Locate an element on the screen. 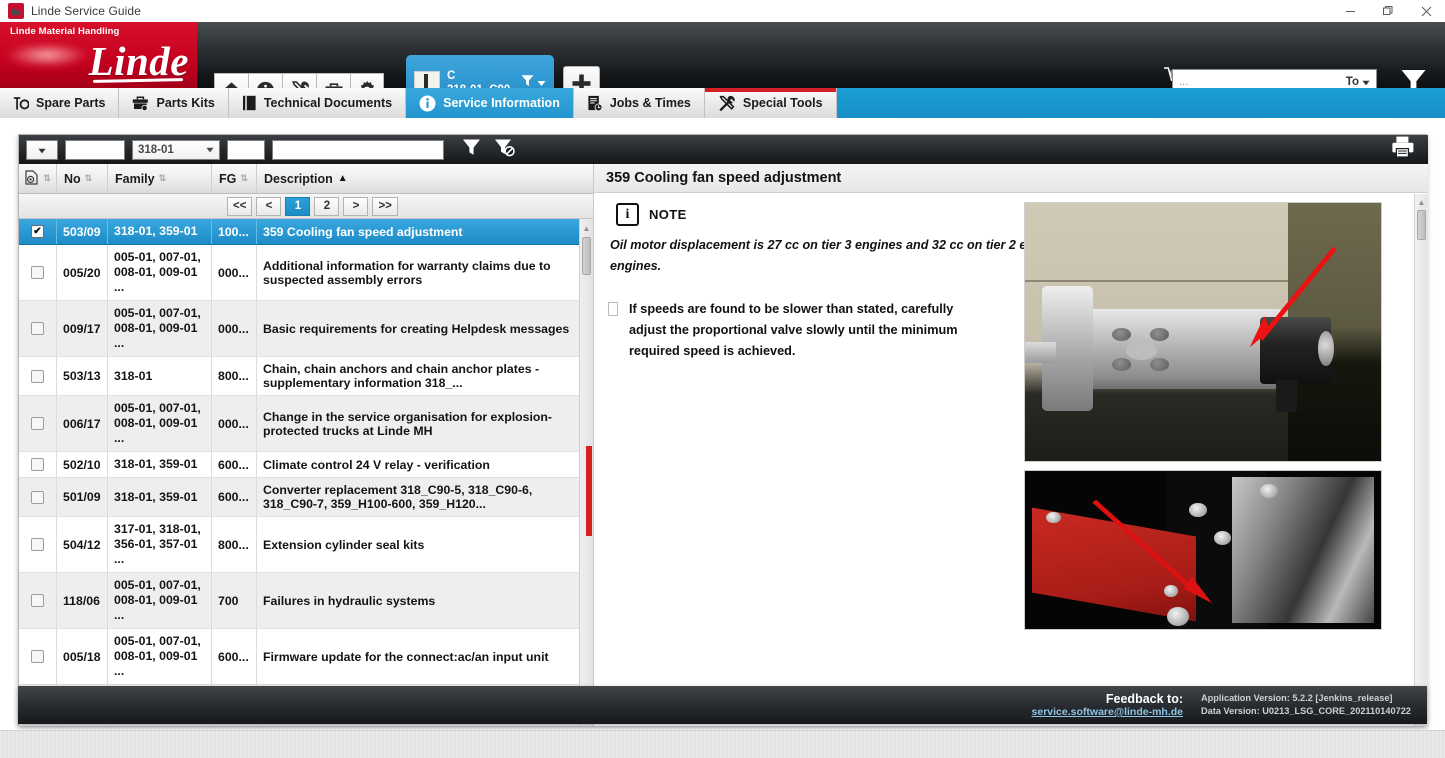  pagination: << < 1 2 > >> is located at coordinates (306, 206).